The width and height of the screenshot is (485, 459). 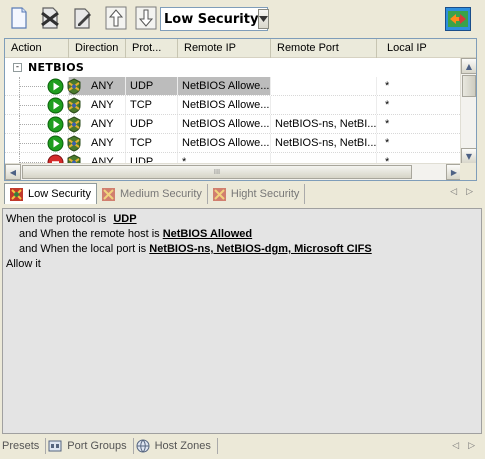 I want to click on column-header-remote-ip: Remote IP, so click(x=224, y=48).